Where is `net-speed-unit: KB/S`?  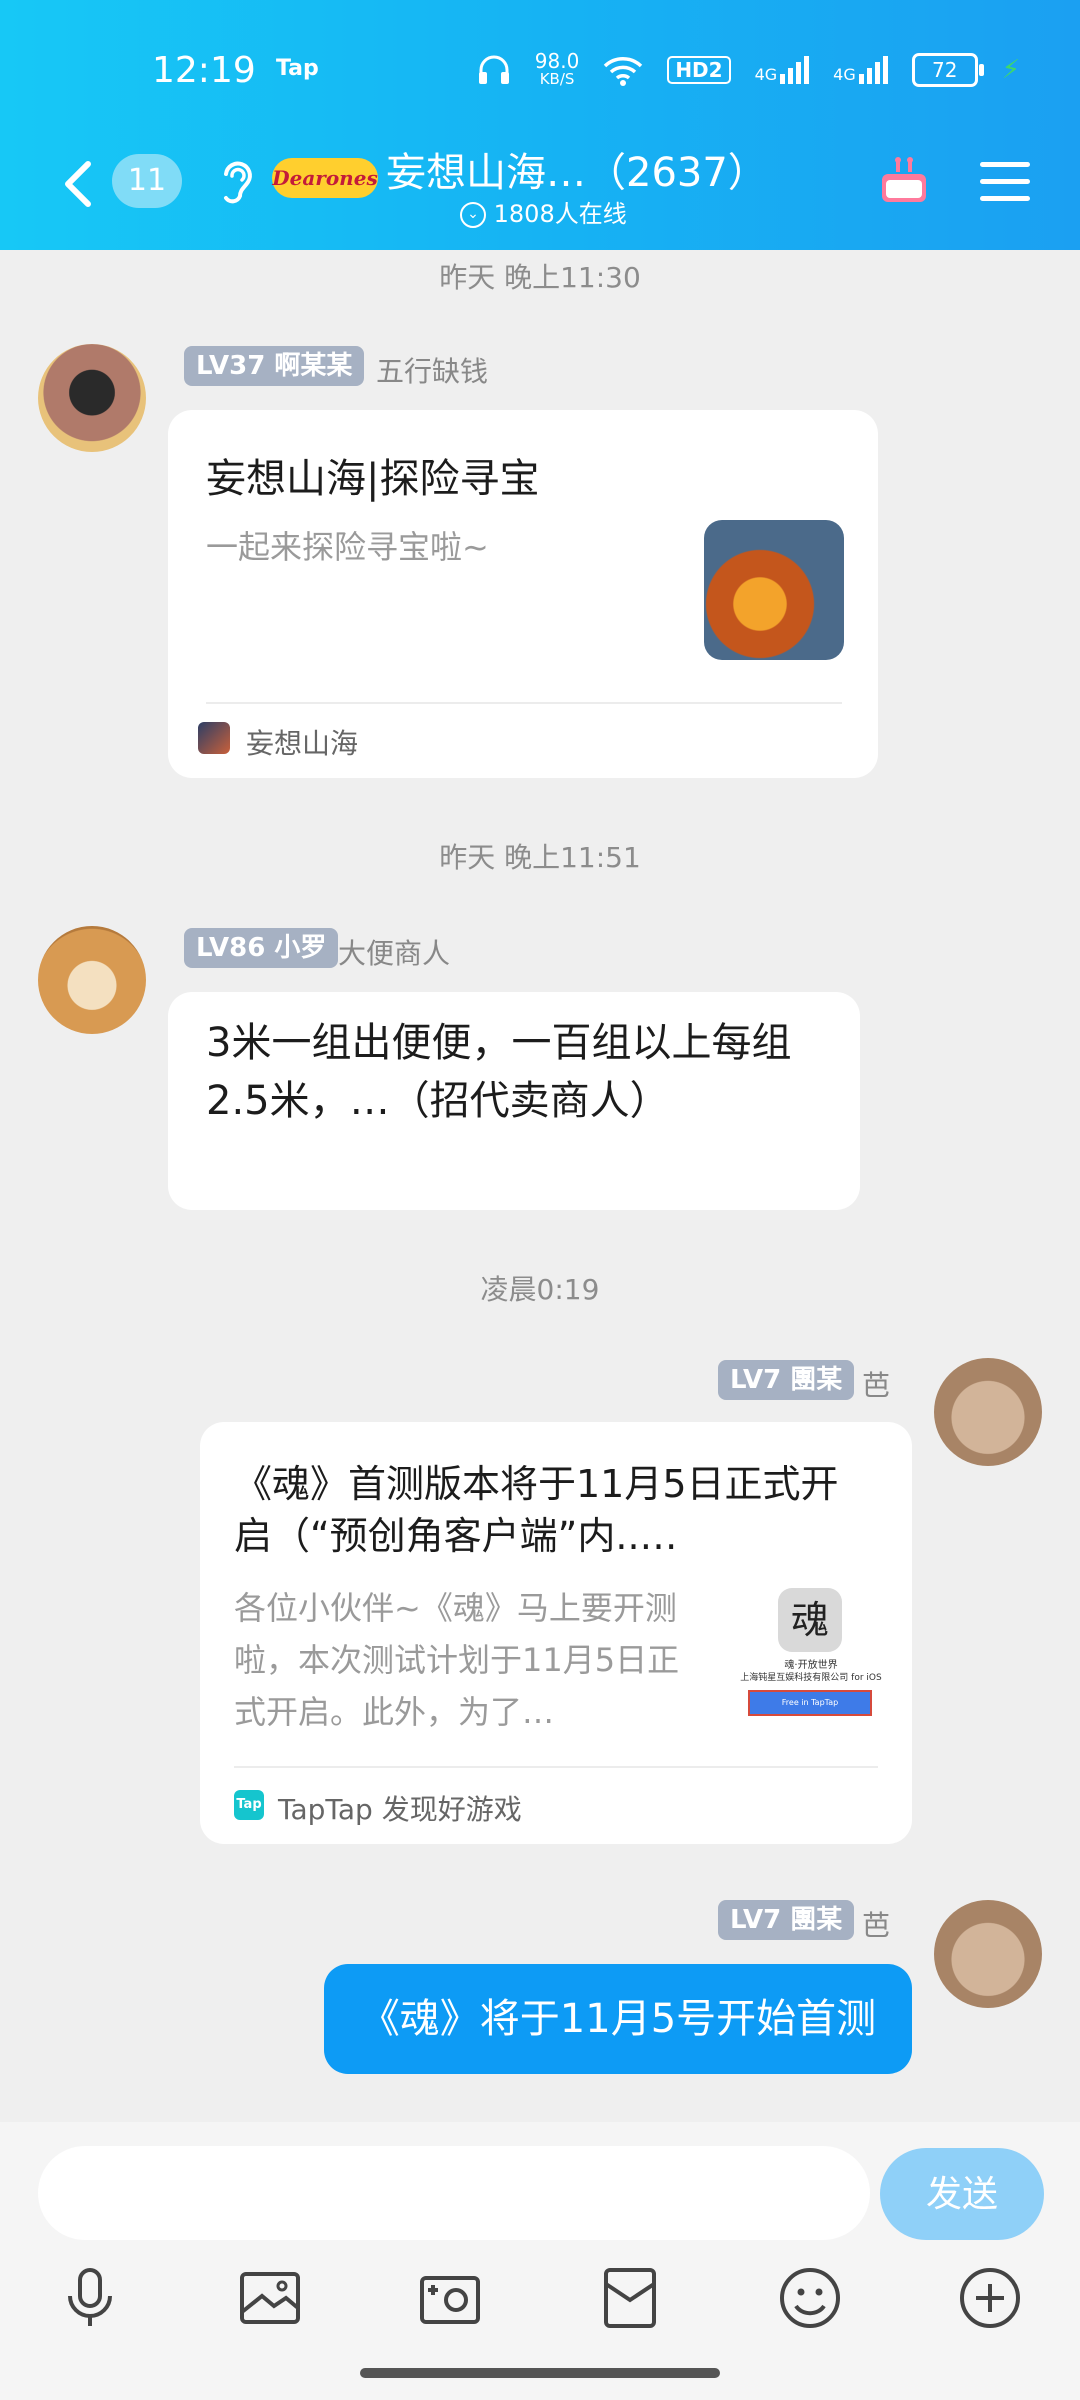
net-speed-unit: KB/S is located at coordinates (557, 79).